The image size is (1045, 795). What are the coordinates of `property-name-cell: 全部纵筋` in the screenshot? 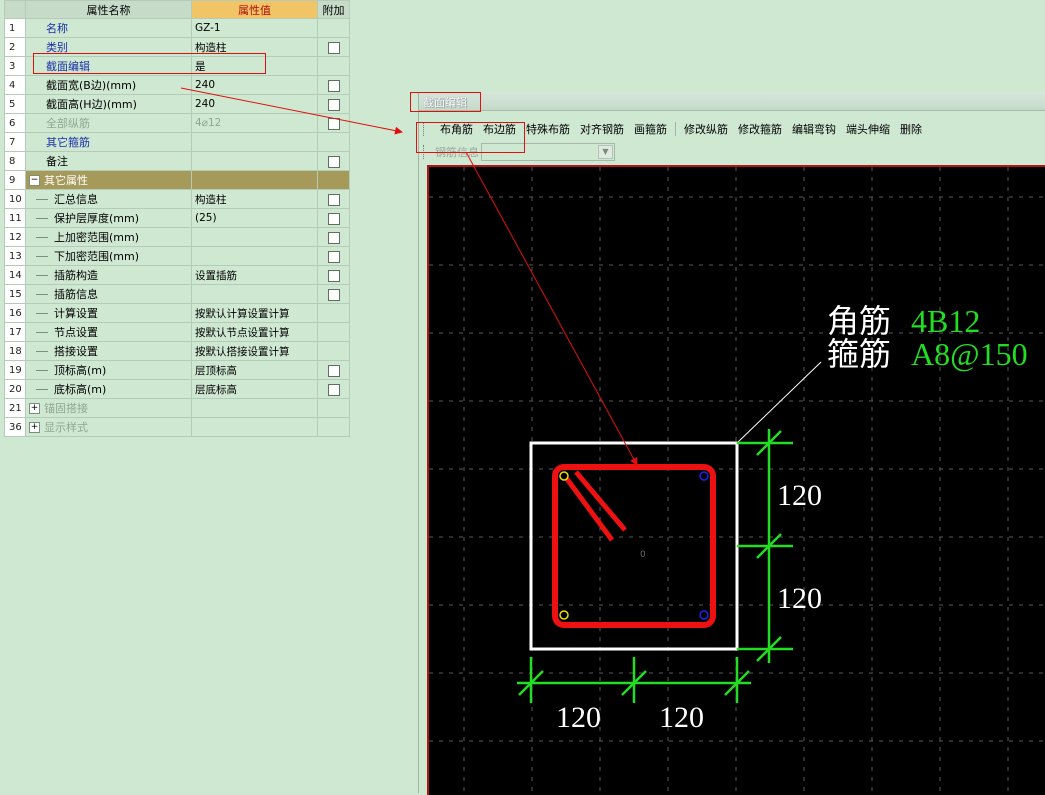 It's located at (108, 123).